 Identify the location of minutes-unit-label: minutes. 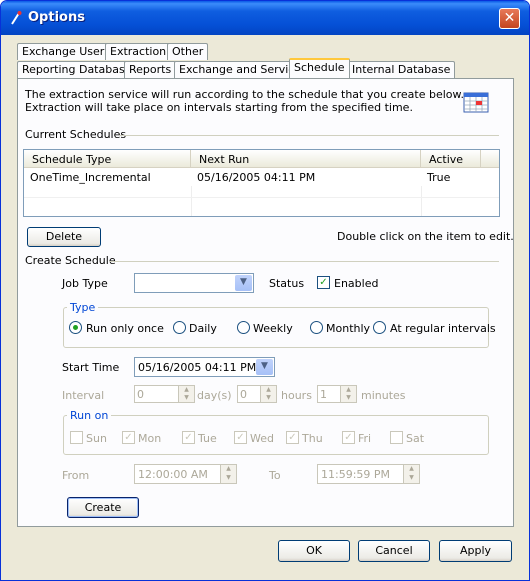
(383, 395).